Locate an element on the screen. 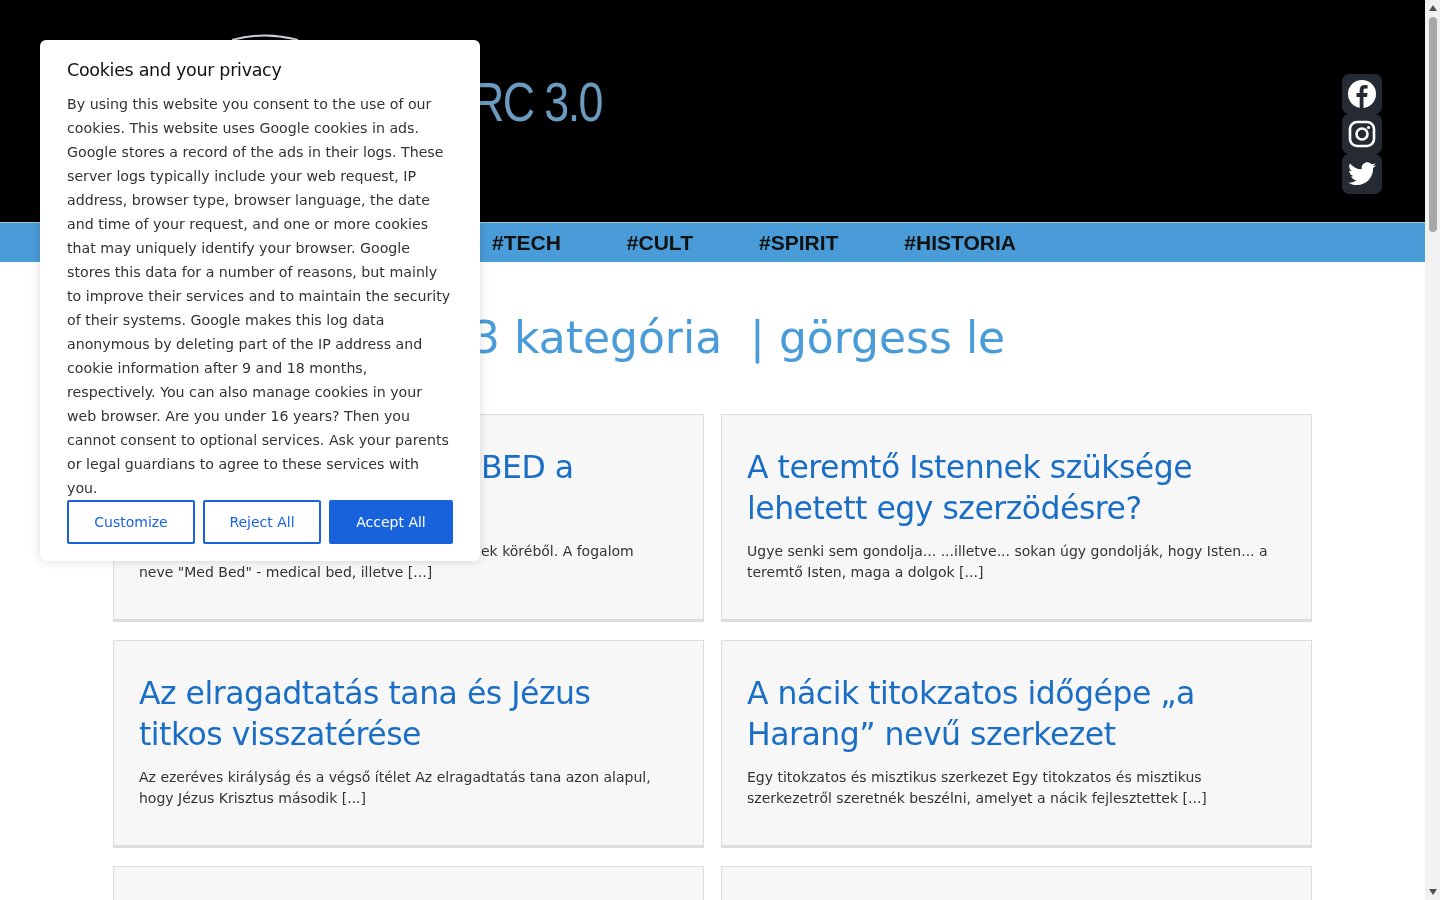  post-title-link: A nácik titokzatos időgépe „a Harang” nevű szerkezet is located at coordinates (1016, 714).